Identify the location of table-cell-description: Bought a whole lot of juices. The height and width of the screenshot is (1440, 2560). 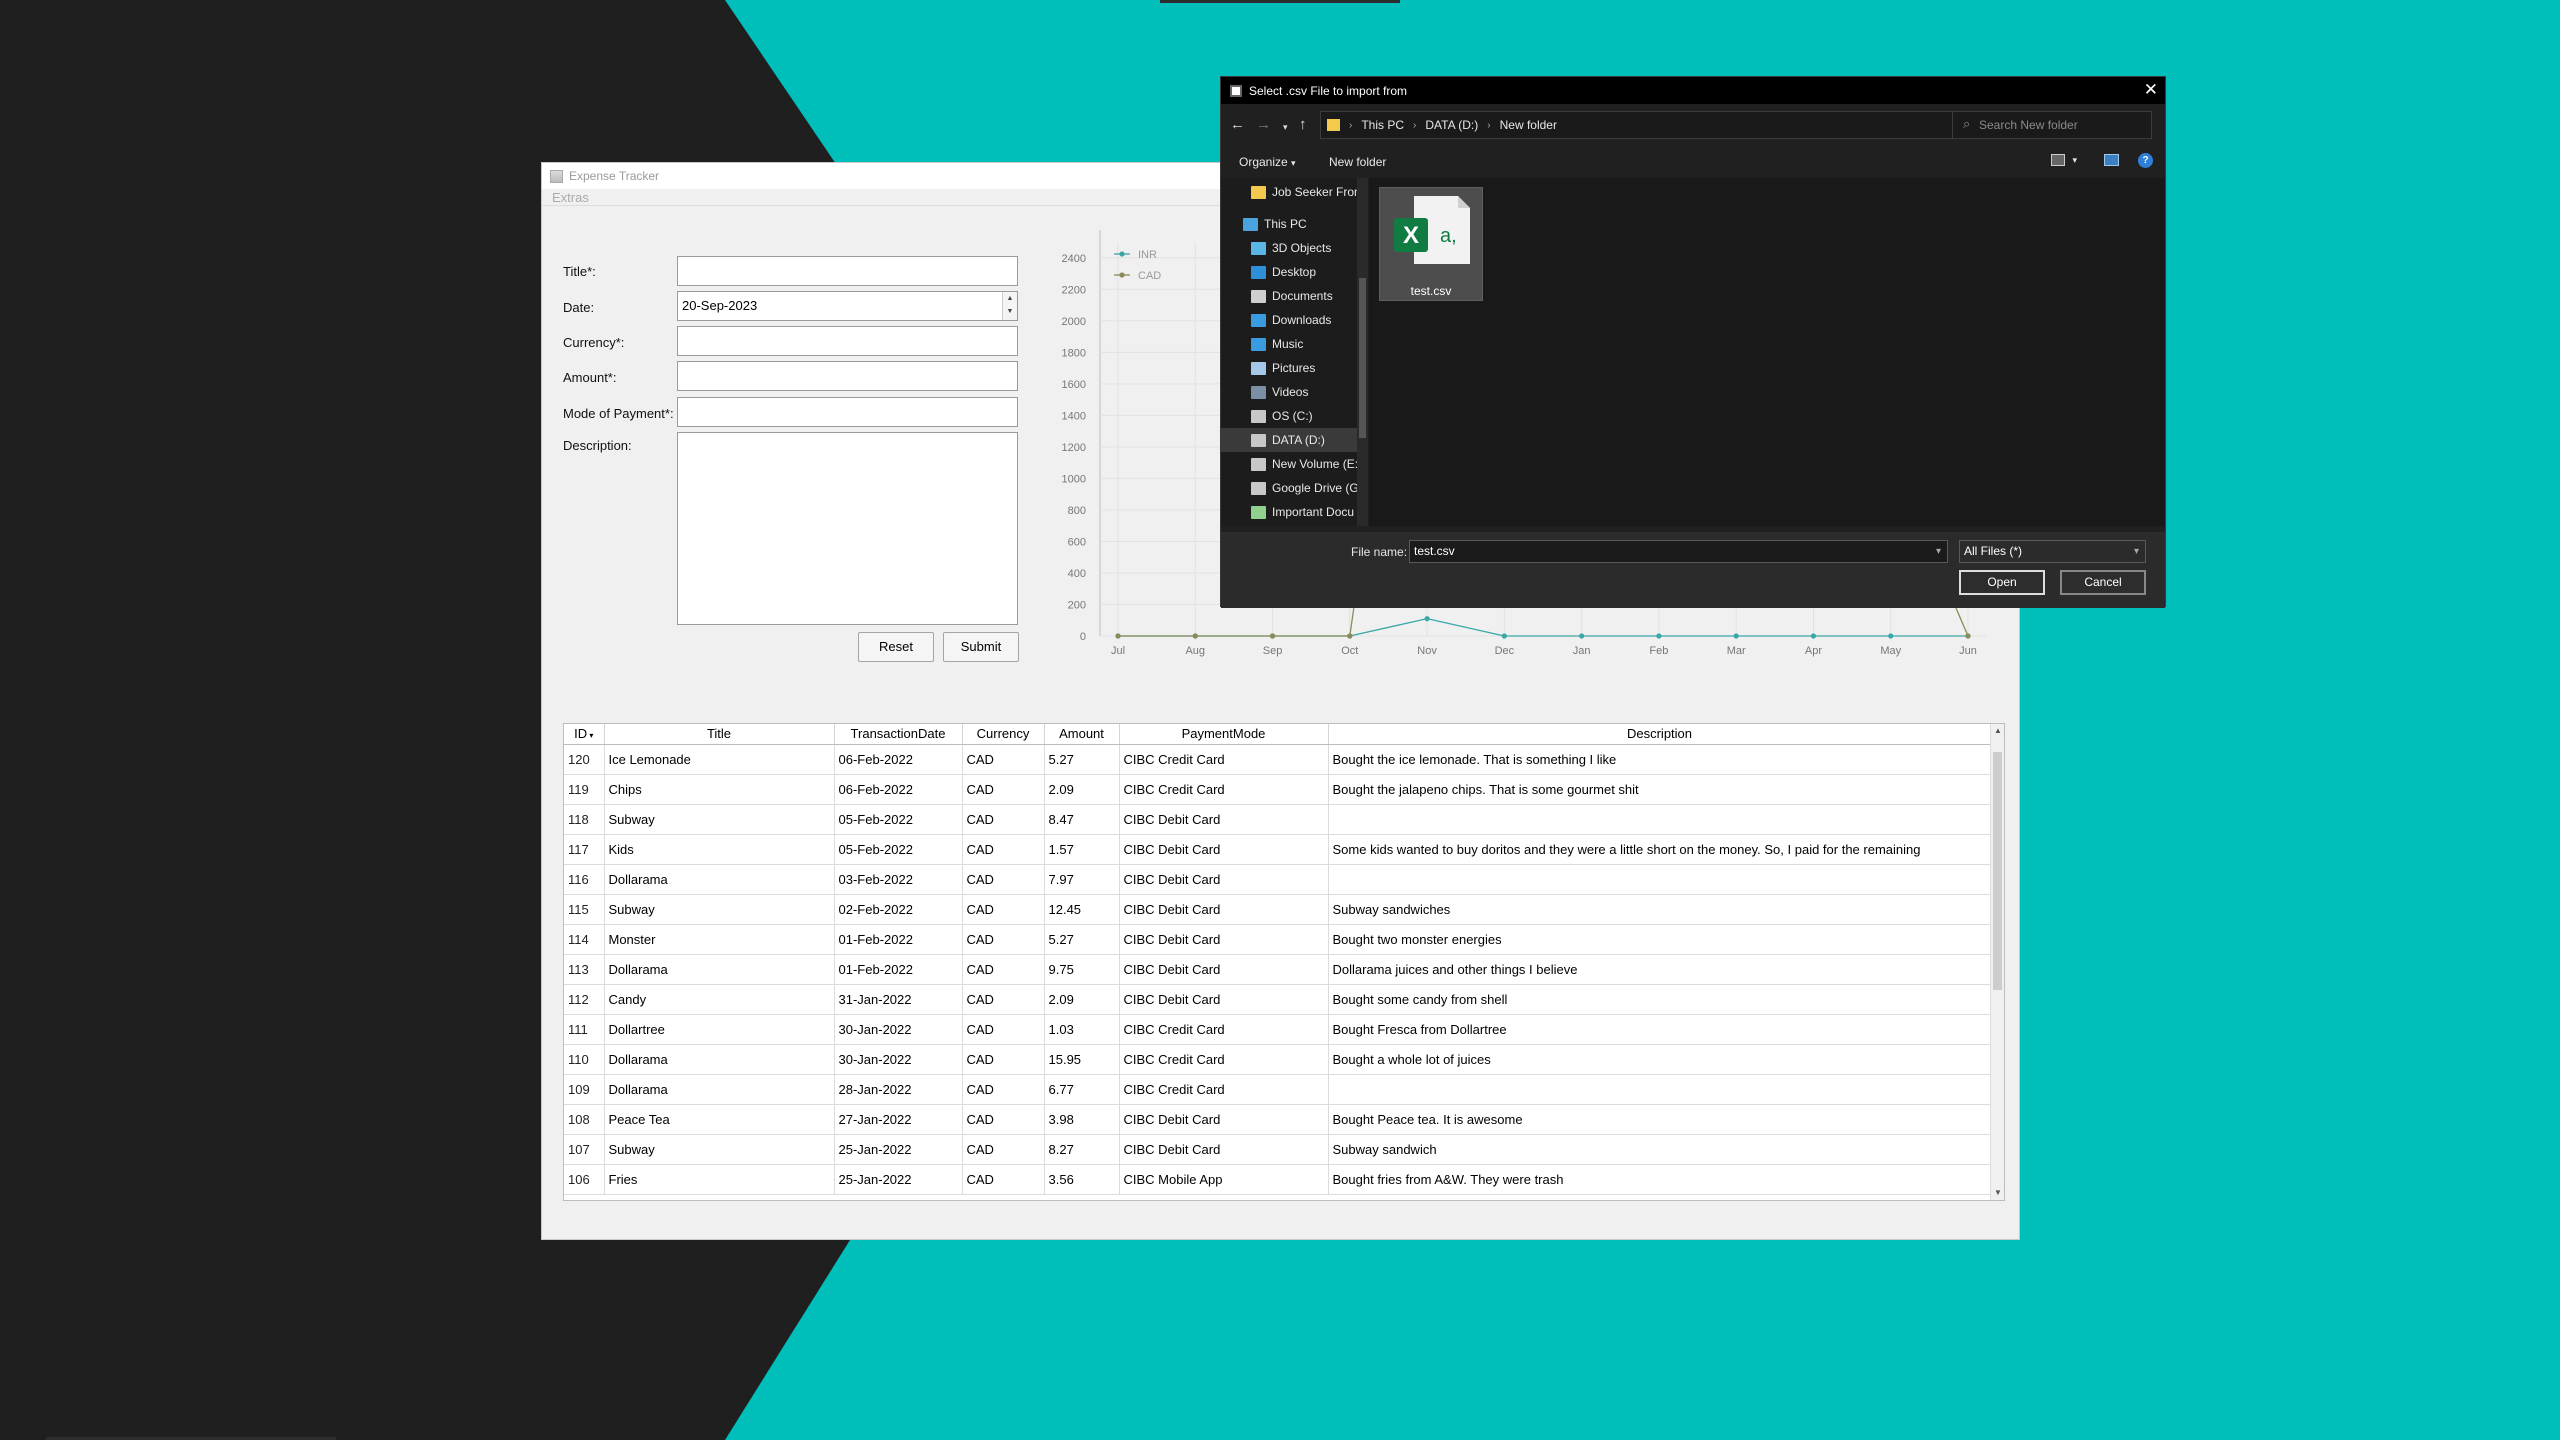
(1660, 1059).